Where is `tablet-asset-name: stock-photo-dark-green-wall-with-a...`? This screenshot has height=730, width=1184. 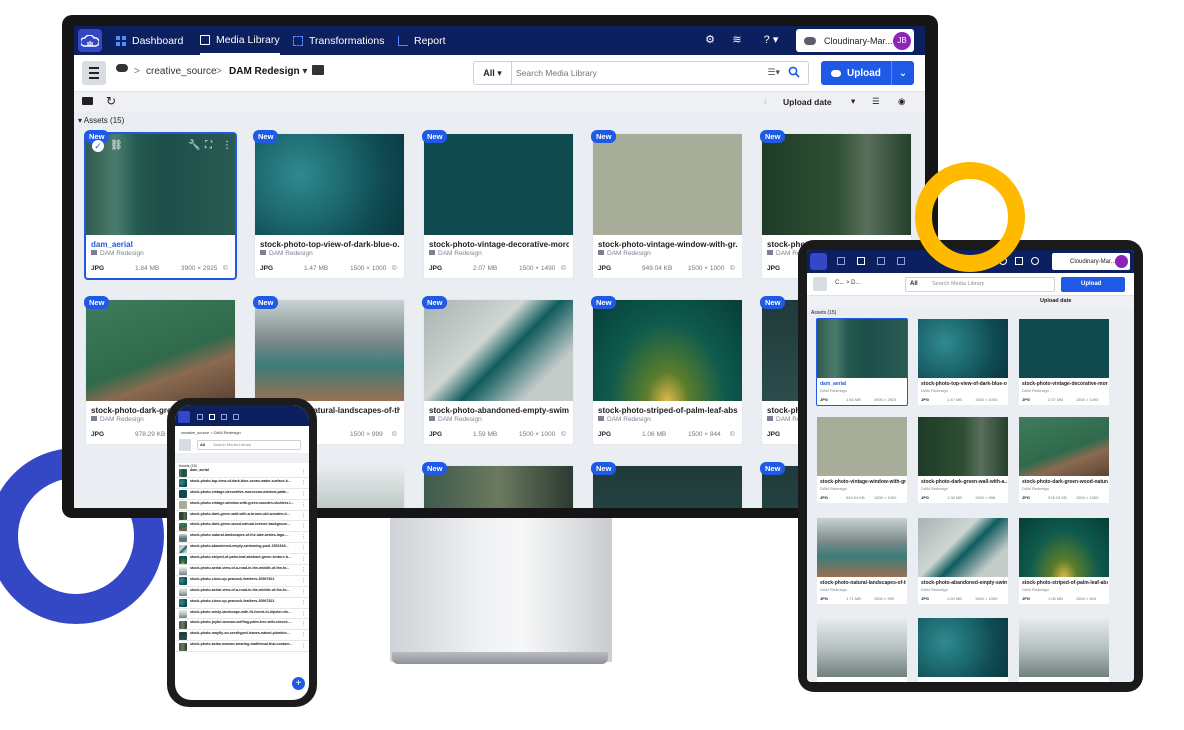 tablet-asset-name: stock-photo-dark-green-wall-with-a... is located at coordinates (964, 482).